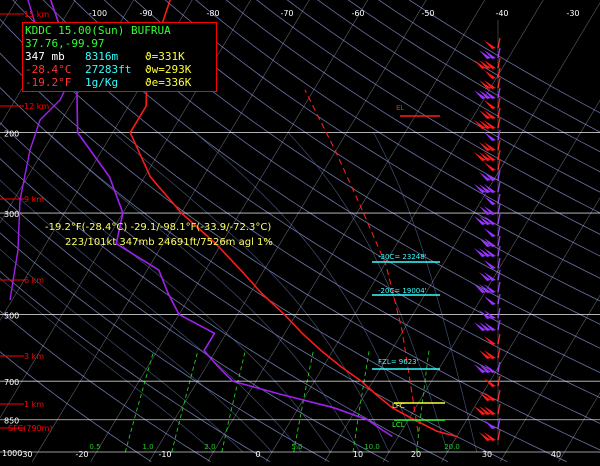 The image size is (600, 466). I want to click on level-marker-label: -20C= 19004', so click(402, 291).